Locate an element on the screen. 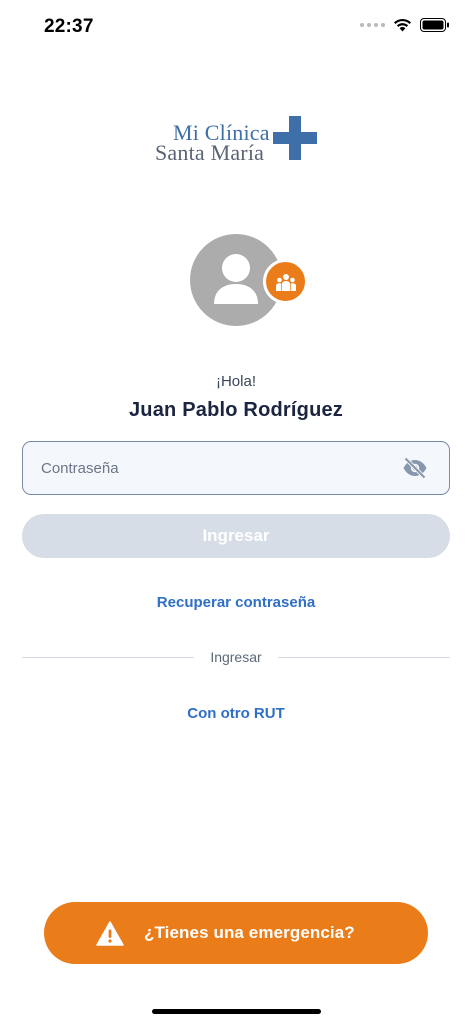 This screenshot has width=472, height=1024. clinic-logo: Mi Clínica Santa María is located at coordinates (237, 139).